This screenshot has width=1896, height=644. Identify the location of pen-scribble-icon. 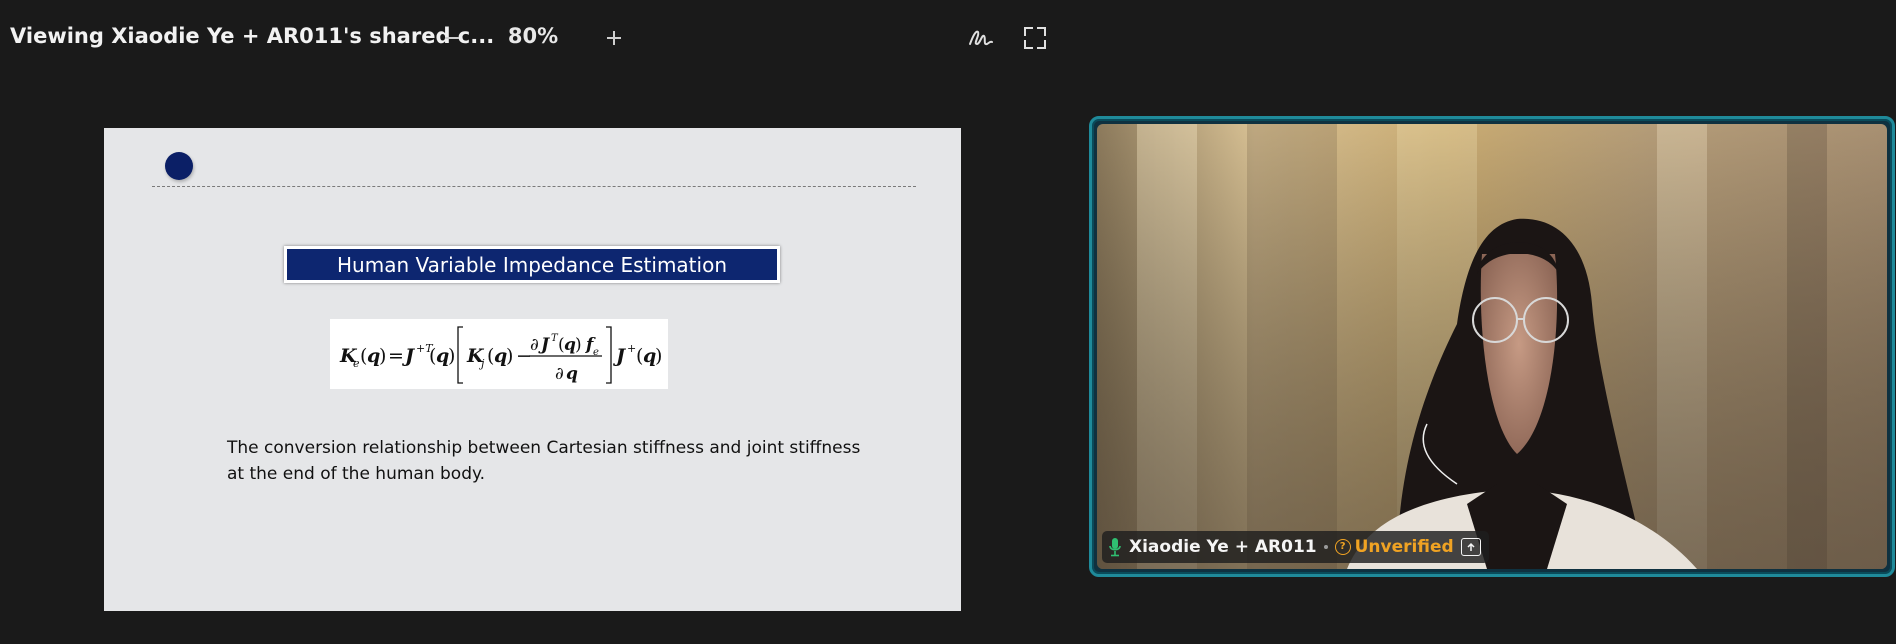
(981, 38).